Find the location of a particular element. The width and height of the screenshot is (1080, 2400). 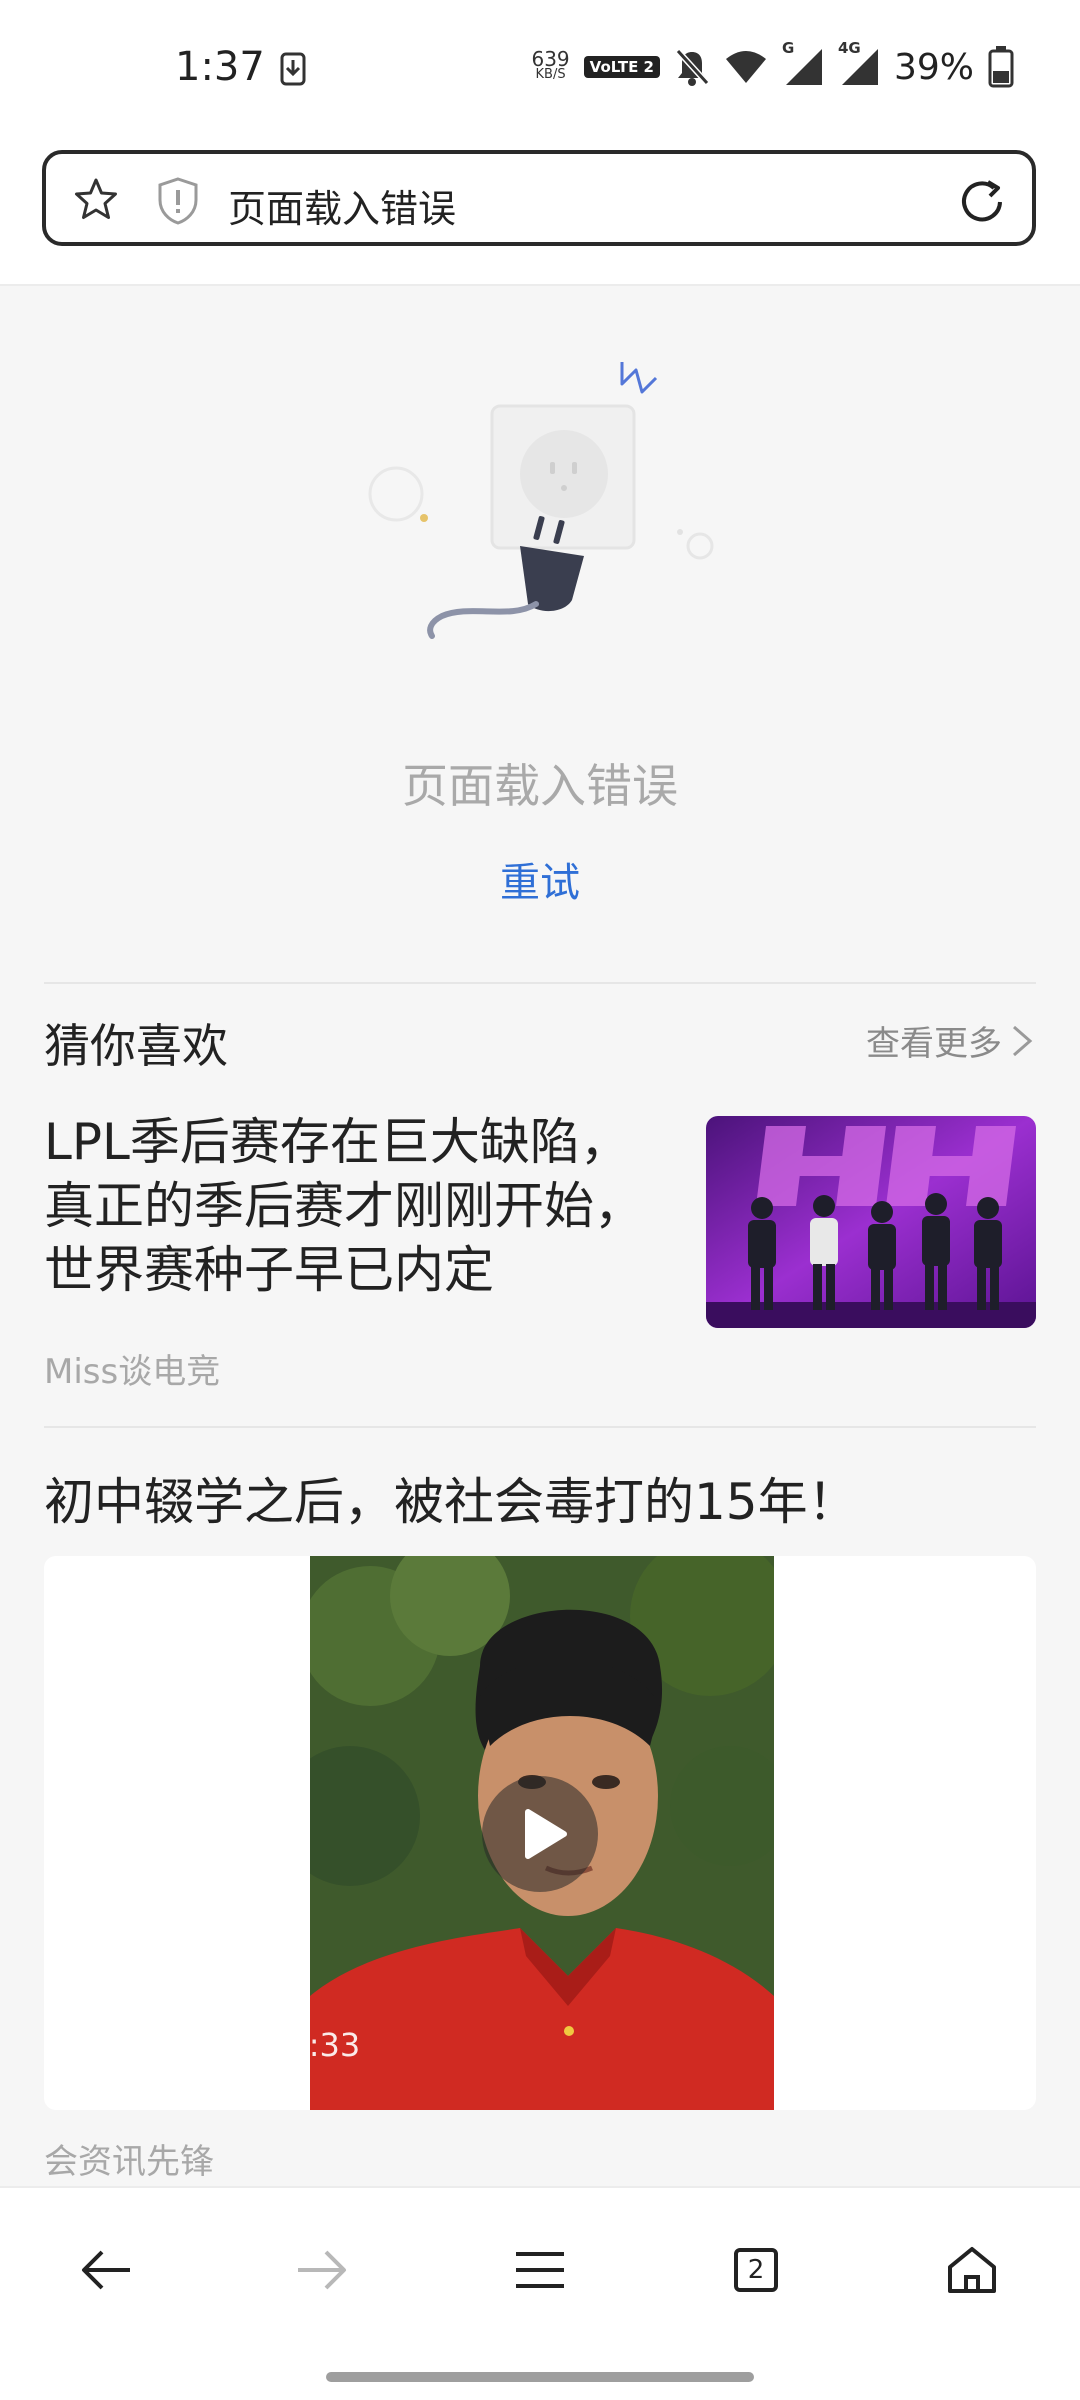

home-icon is located at coordinates (972, 2270).